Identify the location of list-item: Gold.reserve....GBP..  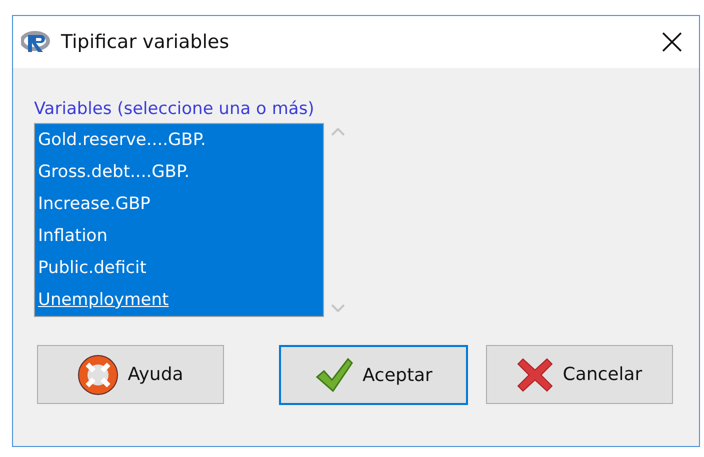
(179, 140).